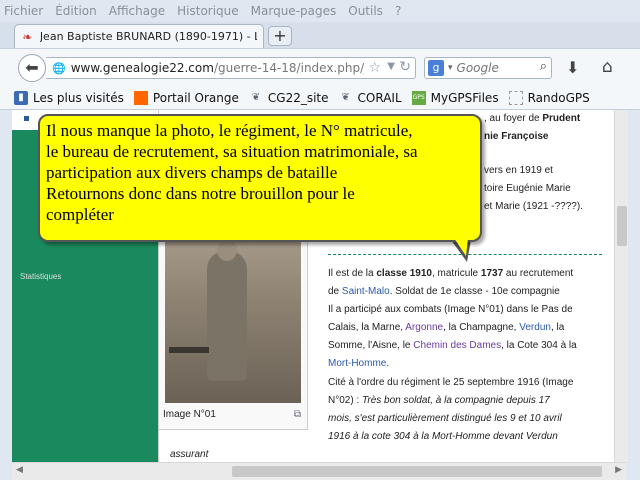  Describe the element at coordinates (208, 11) in the screenshot. I see `menu-historique: Historique` at that location.